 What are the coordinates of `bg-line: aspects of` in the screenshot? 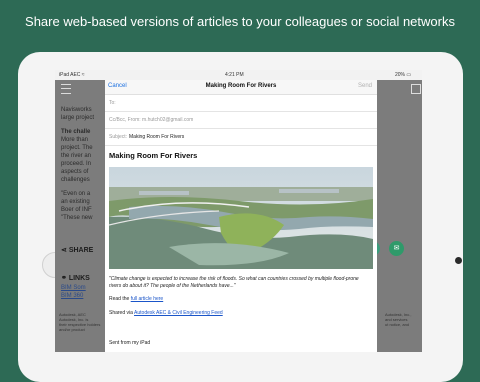 It's located at (75, 172).